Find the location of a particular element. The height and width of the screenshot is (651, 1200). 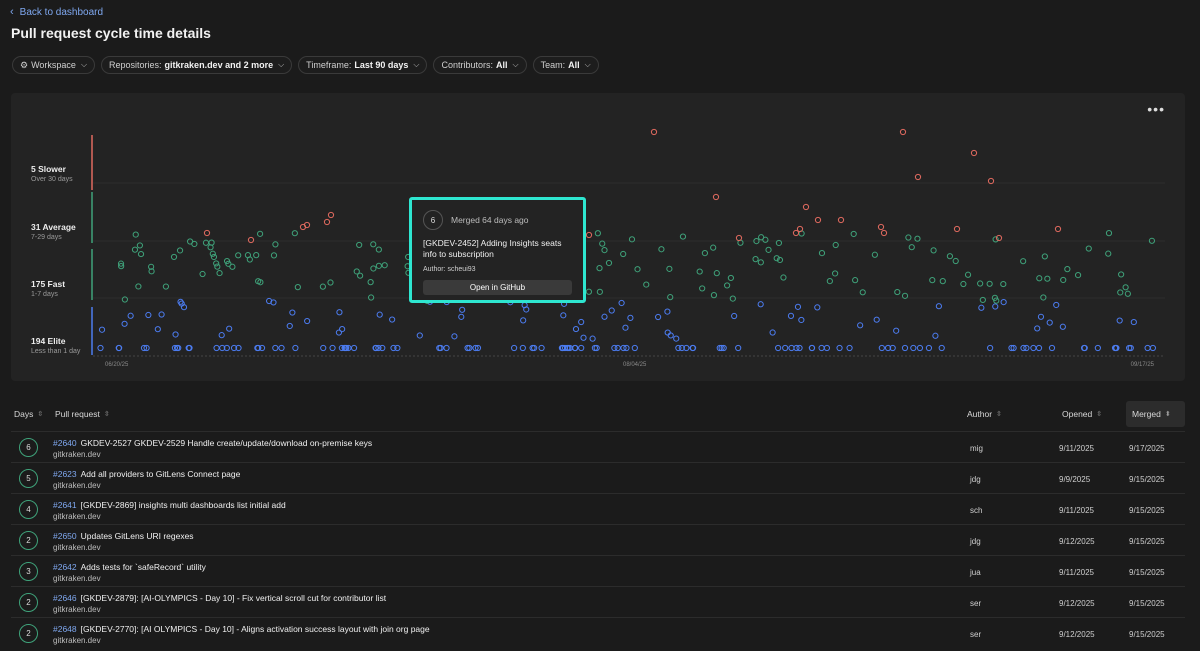

pr-number-link: #2650 is located at coordinates (65, 536).